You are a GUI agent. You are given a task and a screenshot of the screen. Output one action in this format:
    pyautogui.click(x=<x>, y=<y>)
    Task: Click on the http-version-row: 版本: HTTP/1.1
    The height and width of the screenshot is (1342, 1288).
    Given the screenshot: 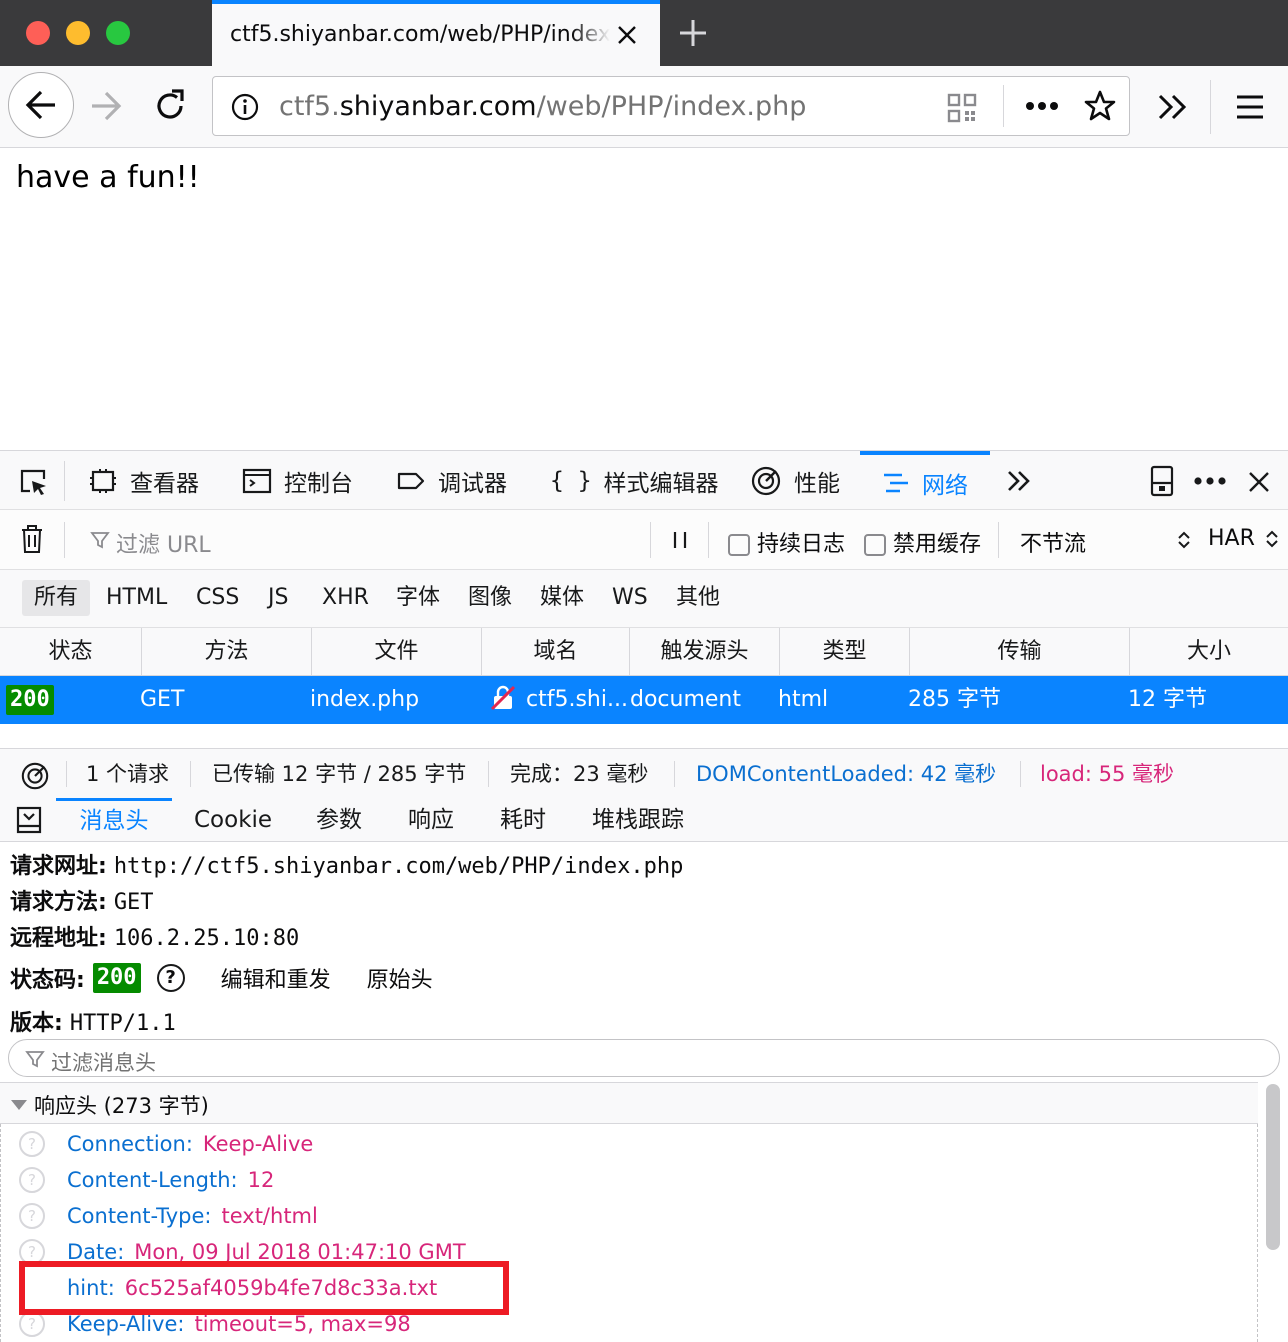 What is the action you would take?
    pyautogui.click(x=93, y=1021)
    